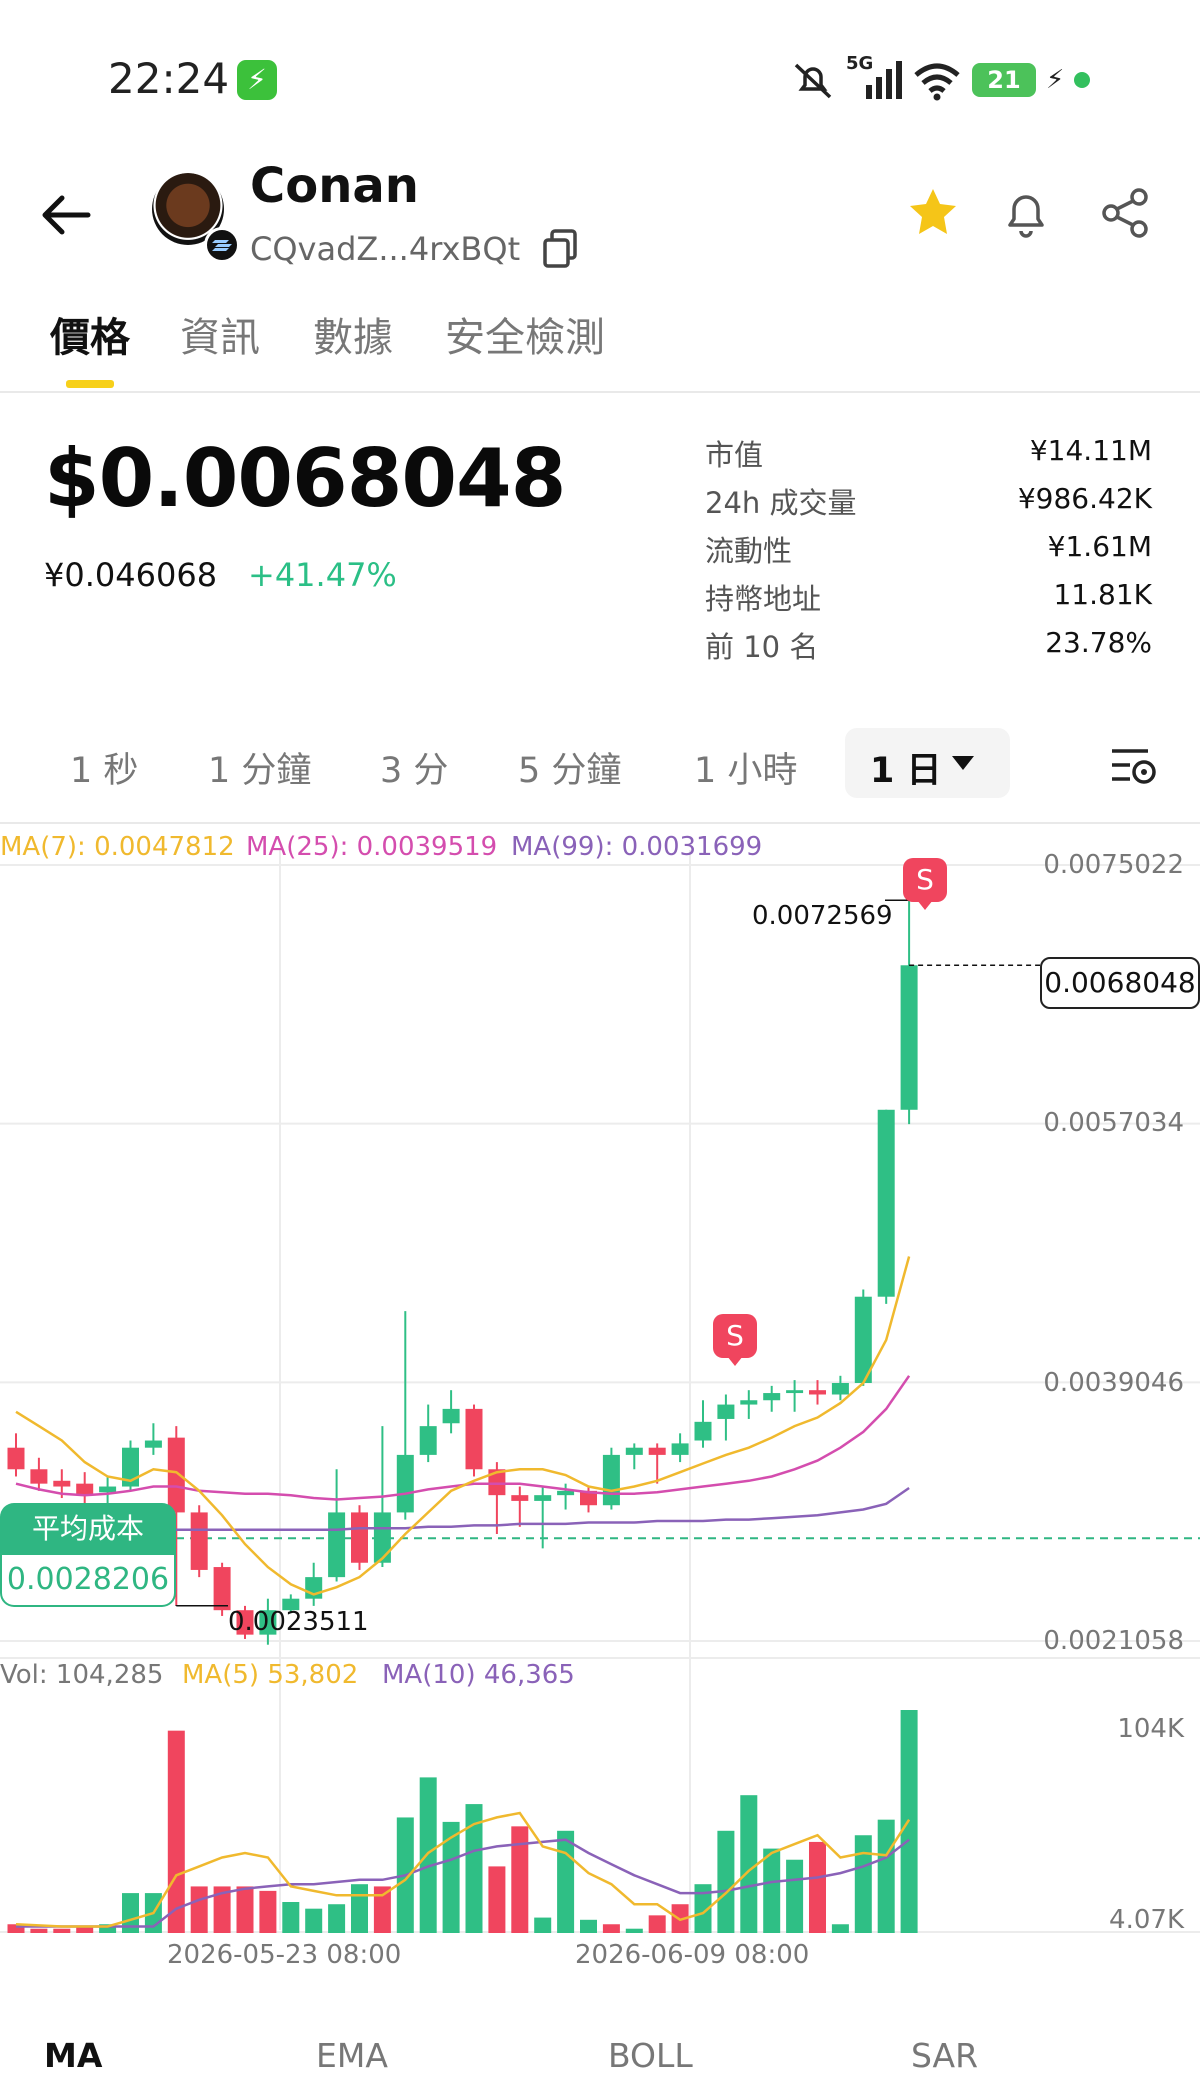 This screenshot has width=1200, height=2083. What do you see at coordinates (1134, 766) in the screenshot?
I see `chart-settings-icon` at bounding box center [1134, 766].